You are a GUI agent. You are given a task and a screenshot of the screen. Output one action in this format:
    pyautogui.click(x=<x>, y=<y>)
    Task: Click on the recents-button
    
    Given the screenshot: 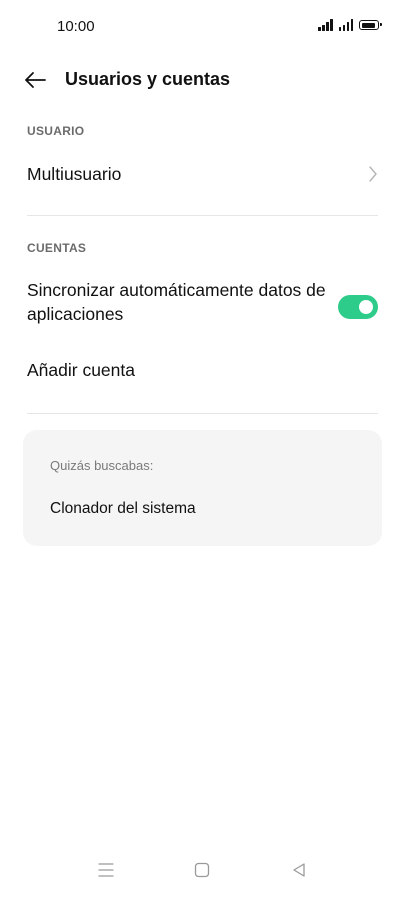 What is the action you would take?
    pyautogui.click(x=106, y=870)
    